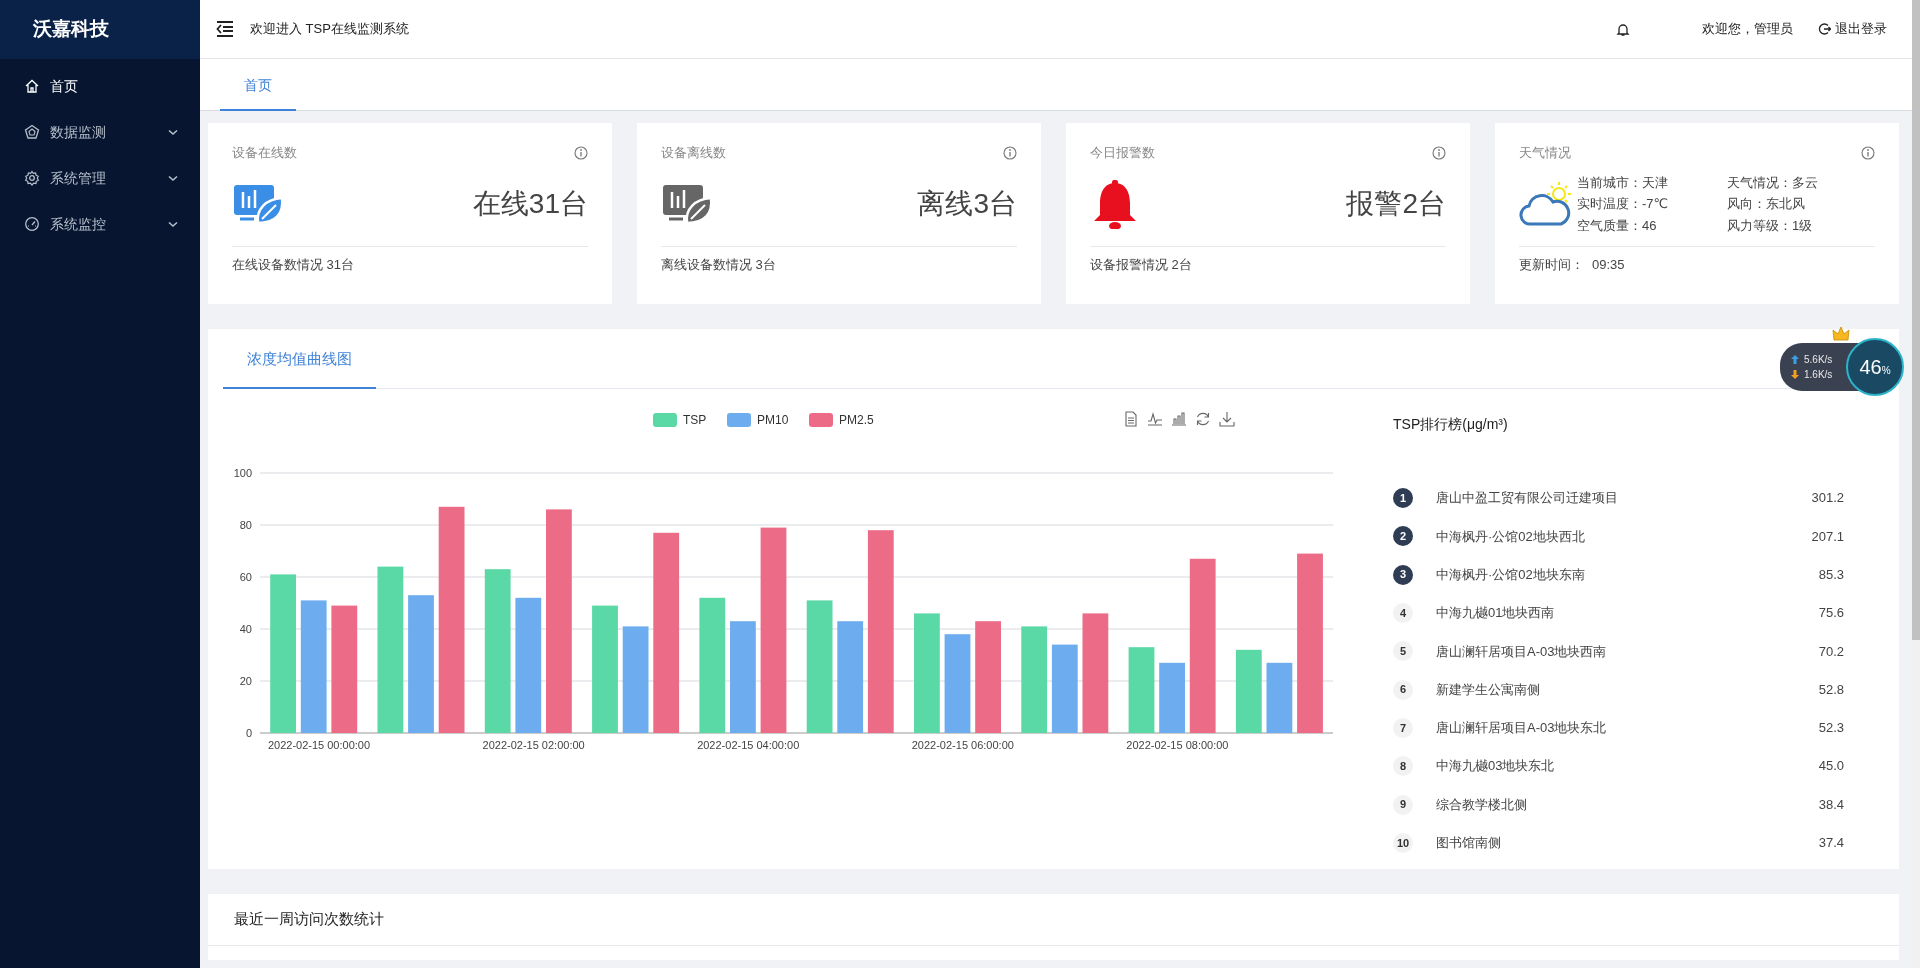 The image size is (1920, 968). What do you see at coordinates (1131, 419) in the screenshot?
I see `document-icon` at bounding box center [1131, 419].